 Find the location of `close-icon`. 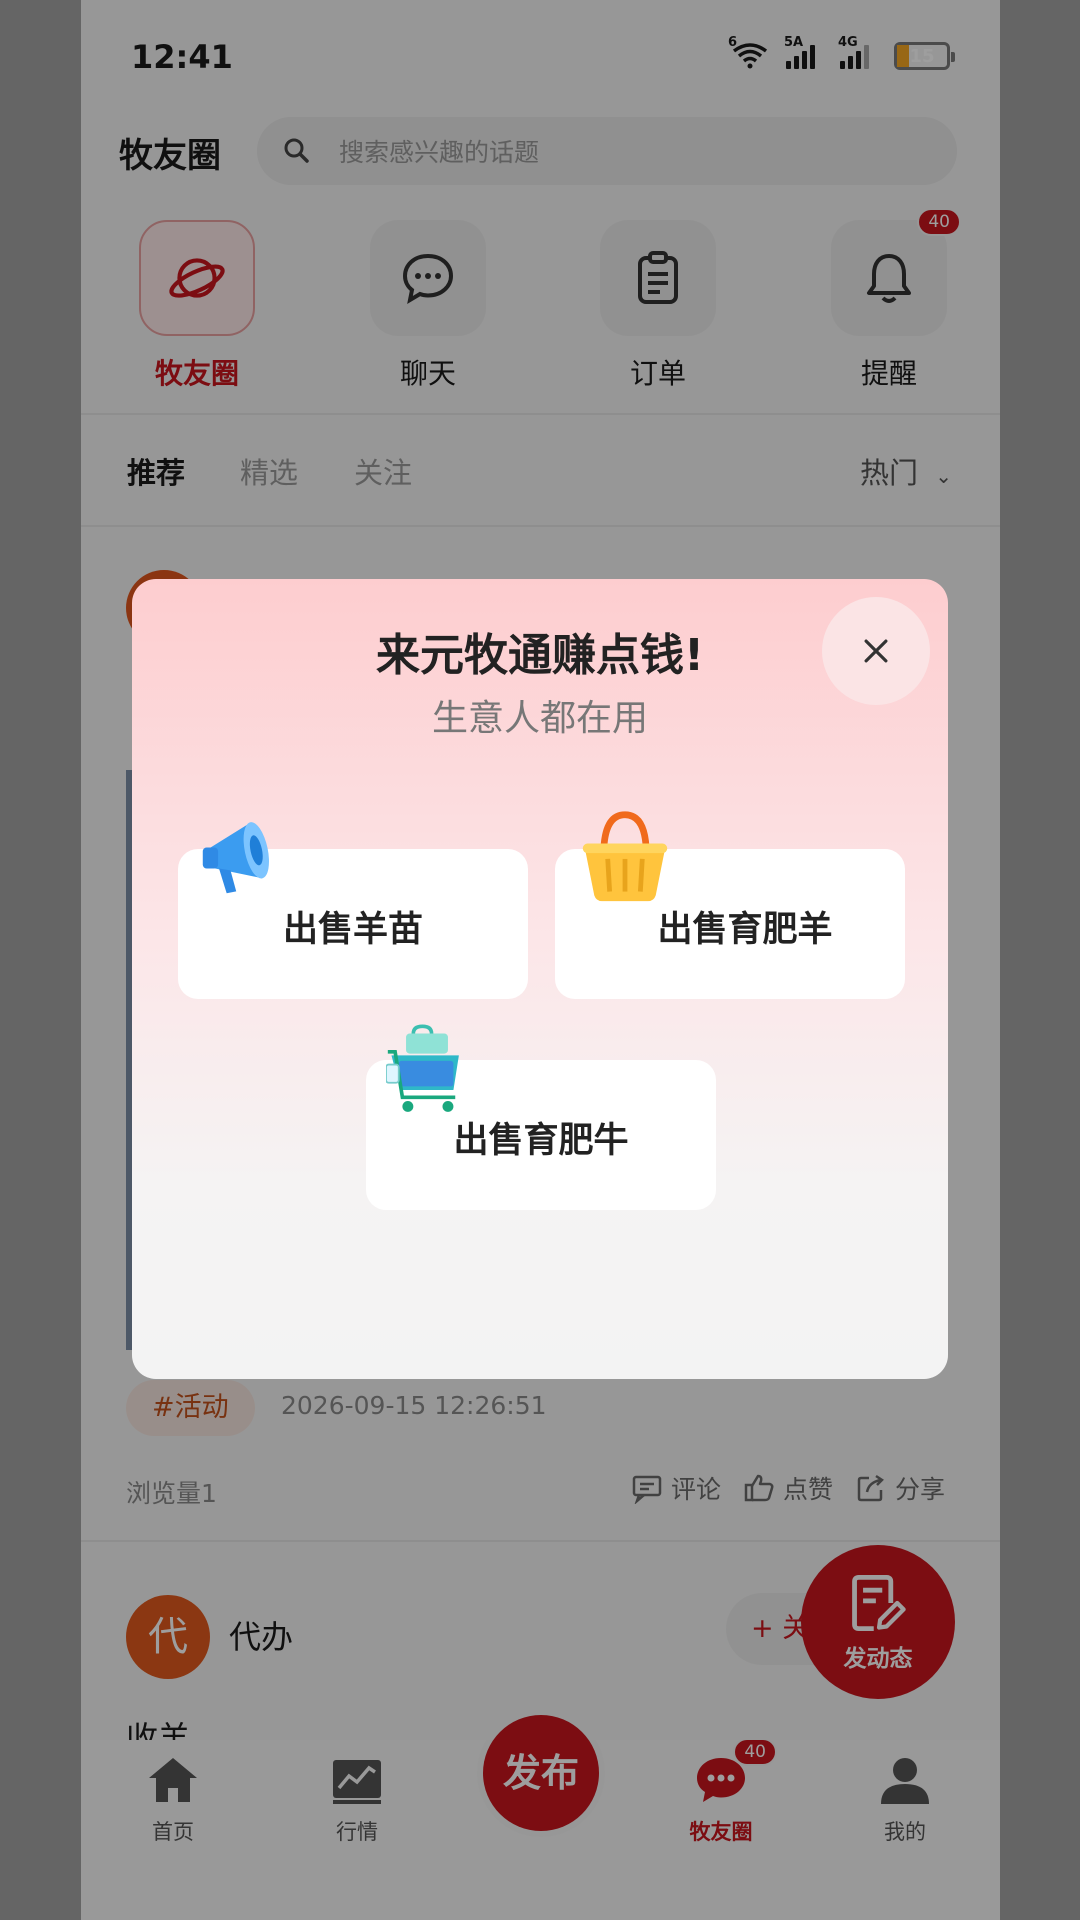

close-icon is located at coordinates (876, 651).